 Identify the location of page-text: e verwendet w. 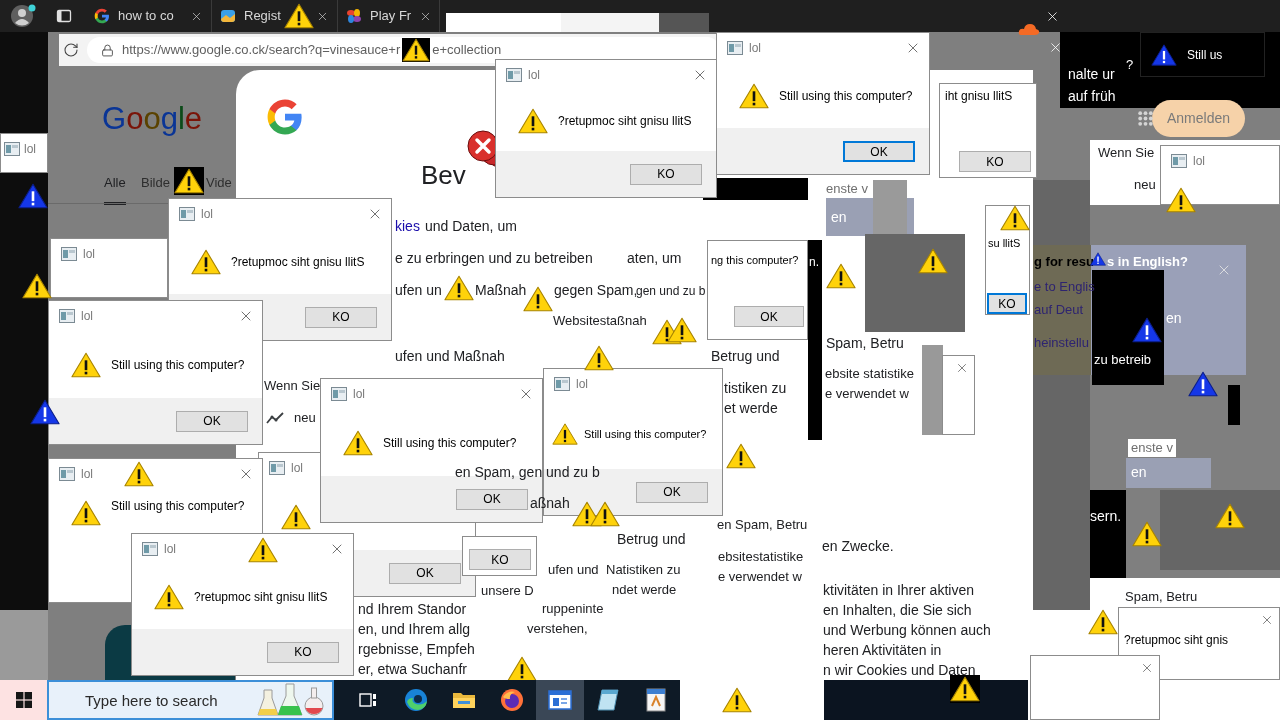
(760, 577).